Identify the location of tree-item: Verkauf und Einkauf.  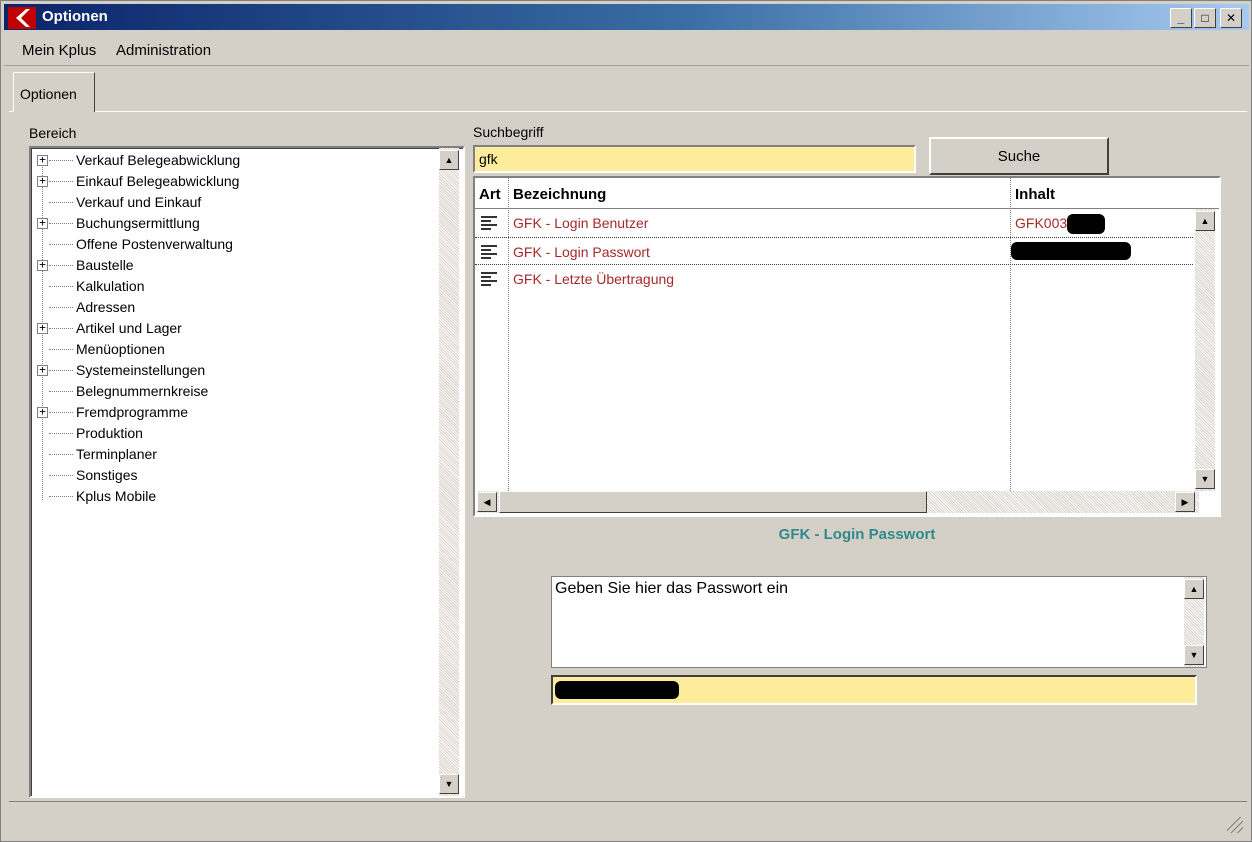
(231, 202).